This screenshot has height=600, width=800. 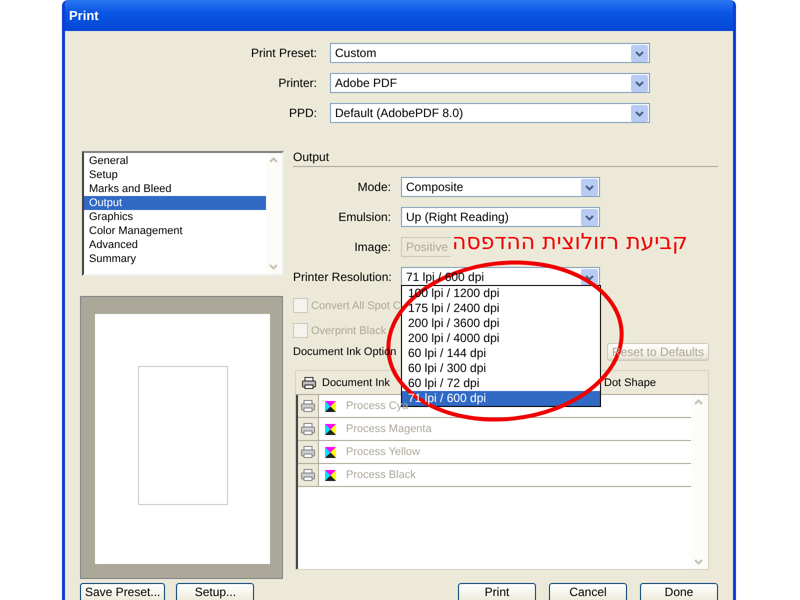 What do you see at coordinates (348, 330) in the screenshot?
I see `checkbox-label: Overprint Black` at bounding box center [348, 330].